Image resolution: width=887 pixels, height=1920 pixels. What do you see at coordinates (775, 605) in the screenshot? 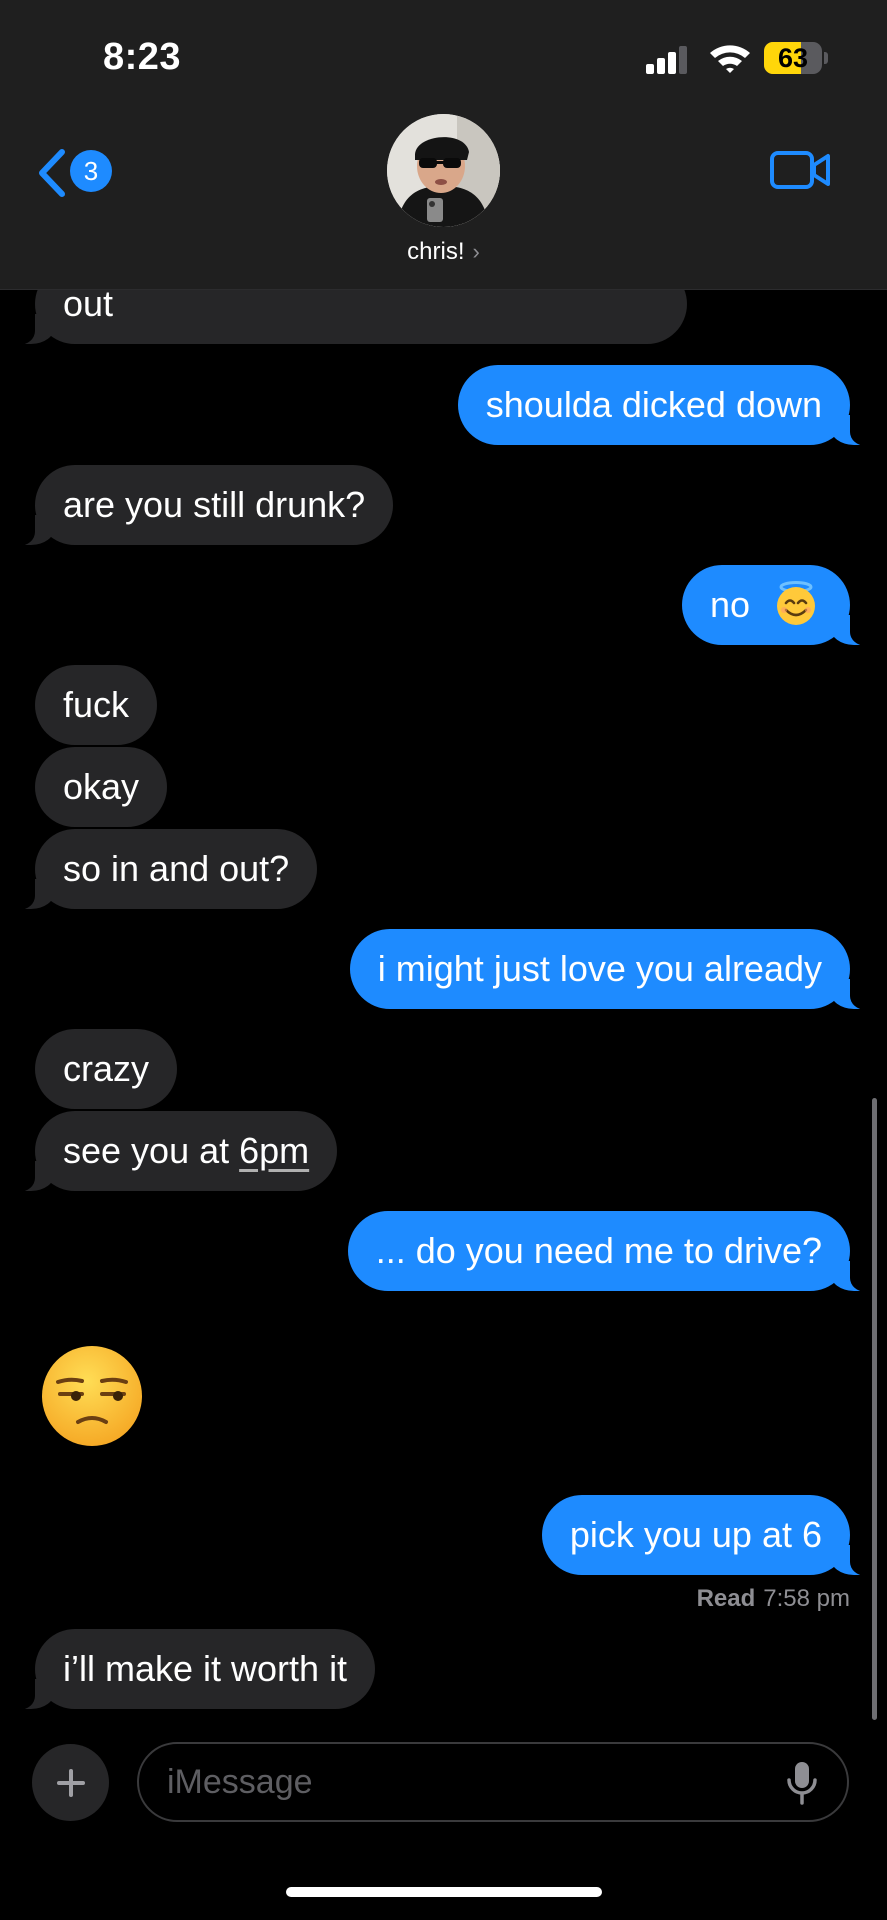
I see `message-bubble-outgoing: no` at bounding box center [775, 605].